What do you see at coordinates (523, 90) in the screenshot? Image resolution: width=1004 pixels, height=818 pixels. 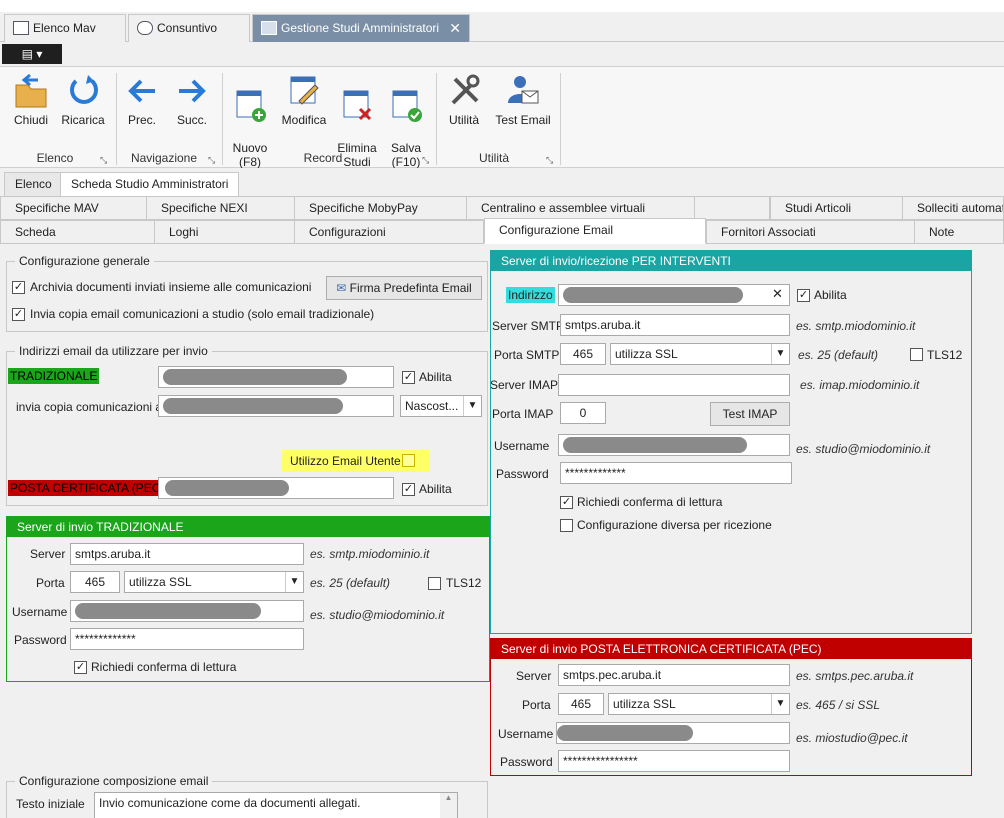 I see `email-user-icon` at bounding box center [523, 90].